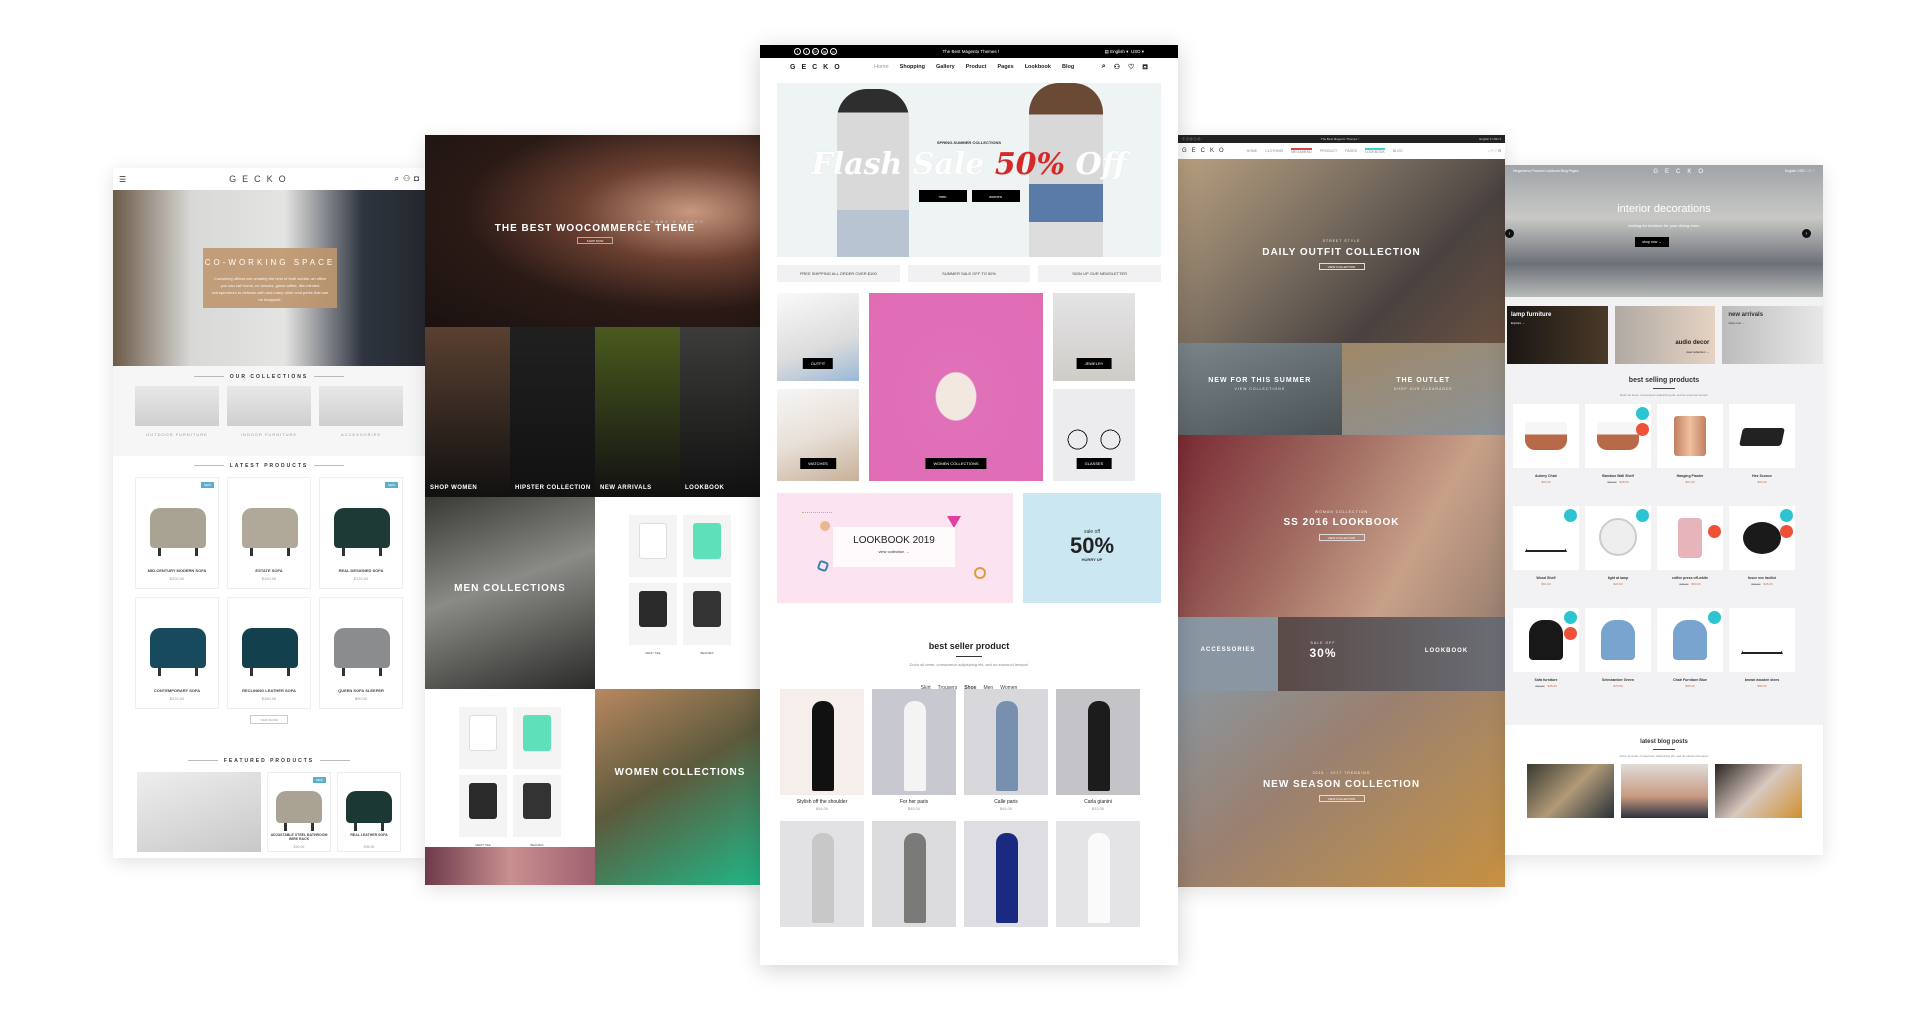 The width and height of the screenshot is (1920, 1019). Describe the element at coordinates (1375, 151) in the screenshot. I see `nav-link-lookbook: LOOKBOOK` at that location.